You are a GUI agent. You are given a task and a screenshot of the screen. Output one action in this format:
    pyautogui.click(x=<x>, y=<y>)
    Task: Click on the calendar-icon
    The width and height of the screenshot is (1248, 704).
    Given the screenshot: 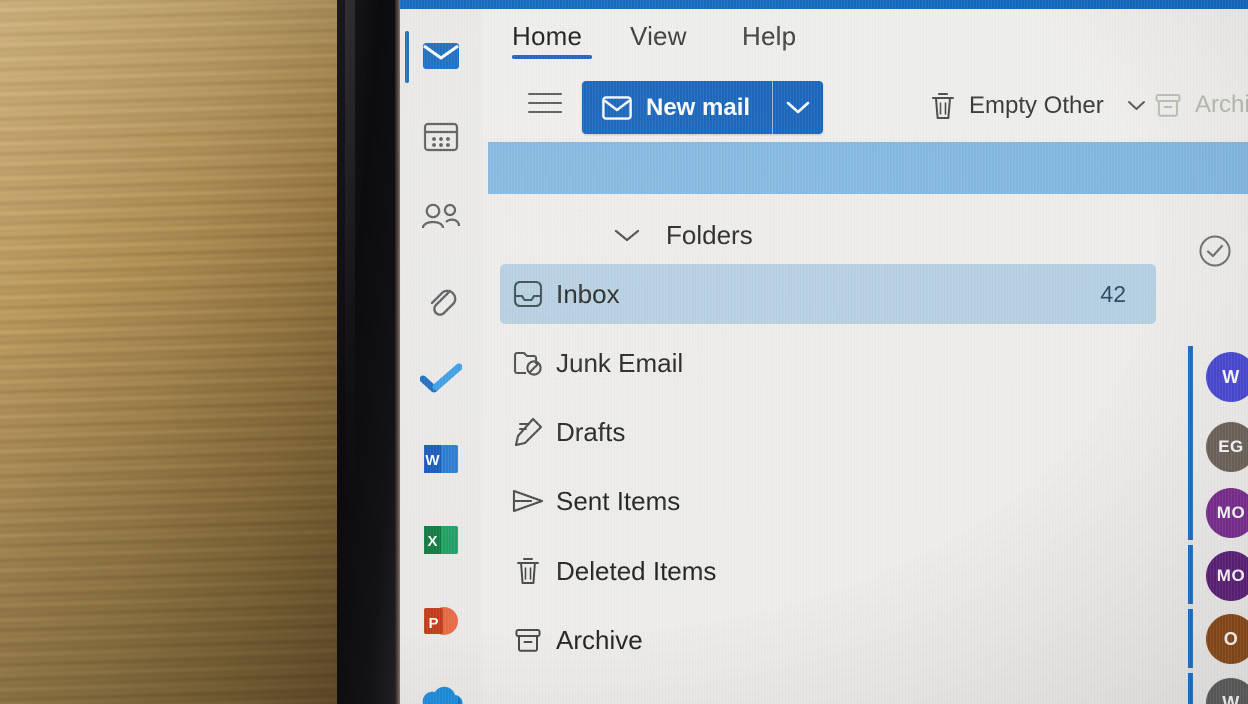 What is the action you would take?
    pyautogui.click(x=441, y=137)
    